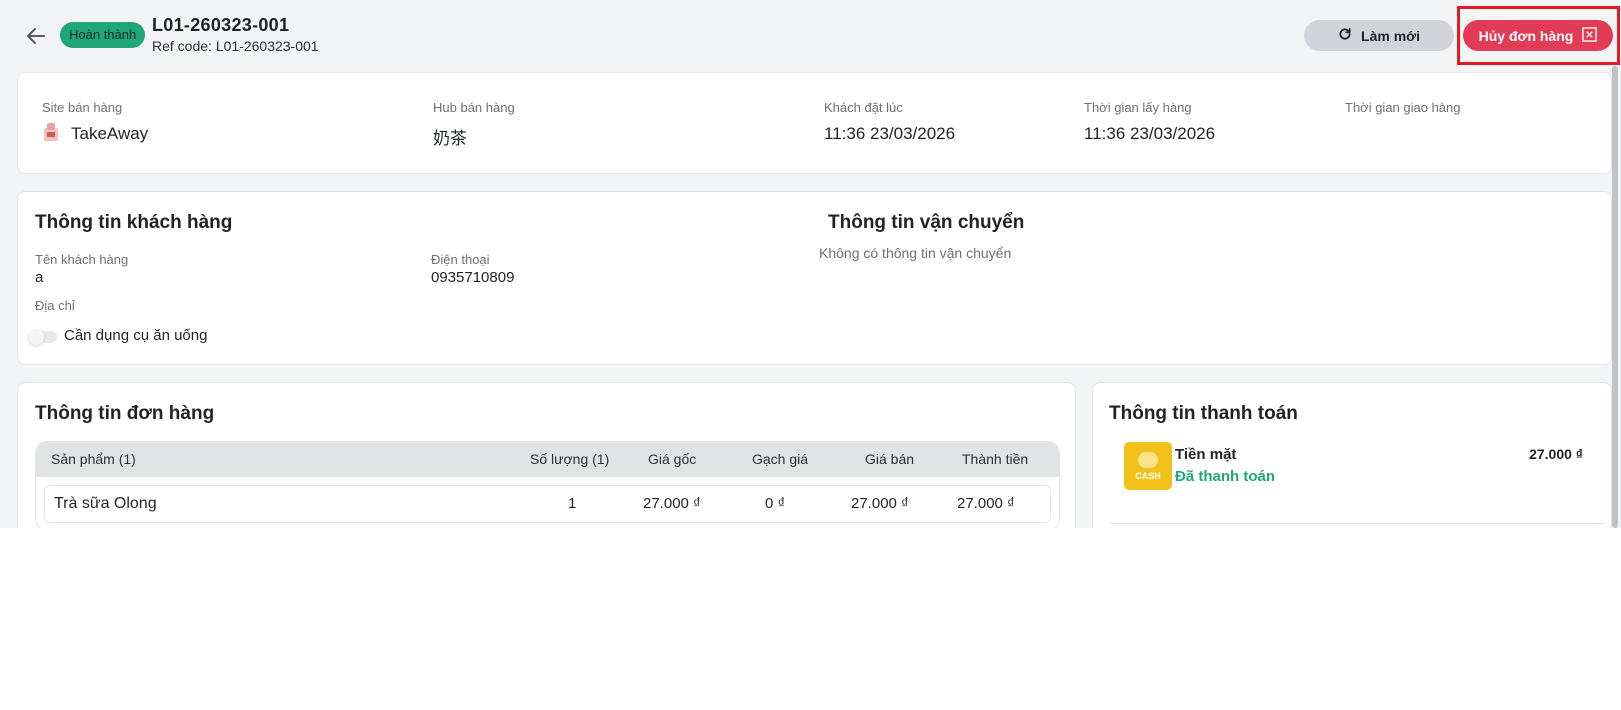 The height and width of the screenshot is (710, 1621). I want to click on cancel-label: Hủy đơn hàng, so click(1526, 35).